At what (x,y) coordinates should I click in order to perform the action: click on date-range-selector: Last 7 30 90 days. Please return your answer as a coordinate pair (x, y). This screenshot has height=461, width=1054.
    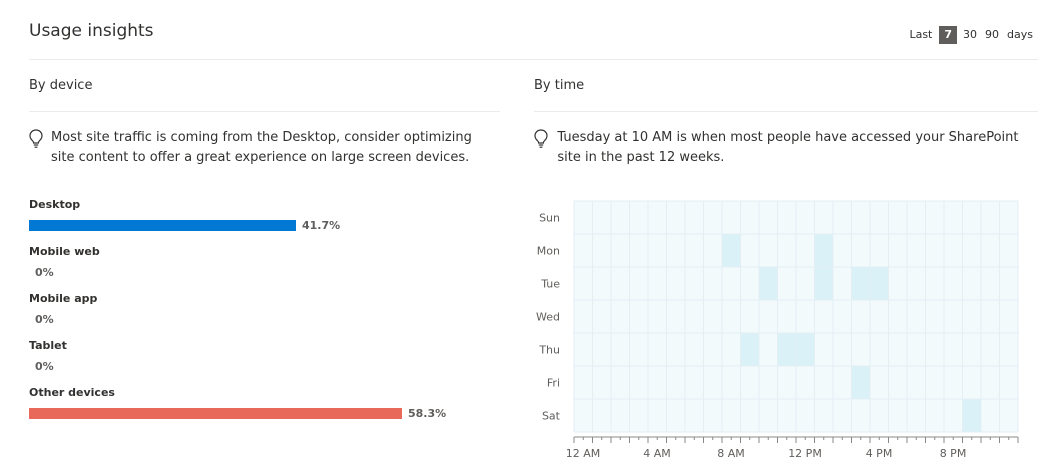
    Looking at the image, I should click on (971, 35).